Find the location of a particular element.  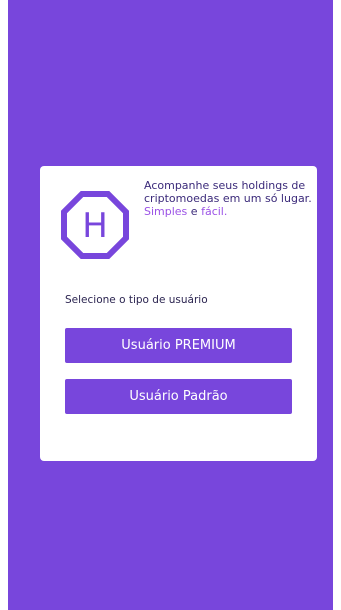

select-user-type-label: Selecione o tipo de usuário is located at coordinates (136, 300).